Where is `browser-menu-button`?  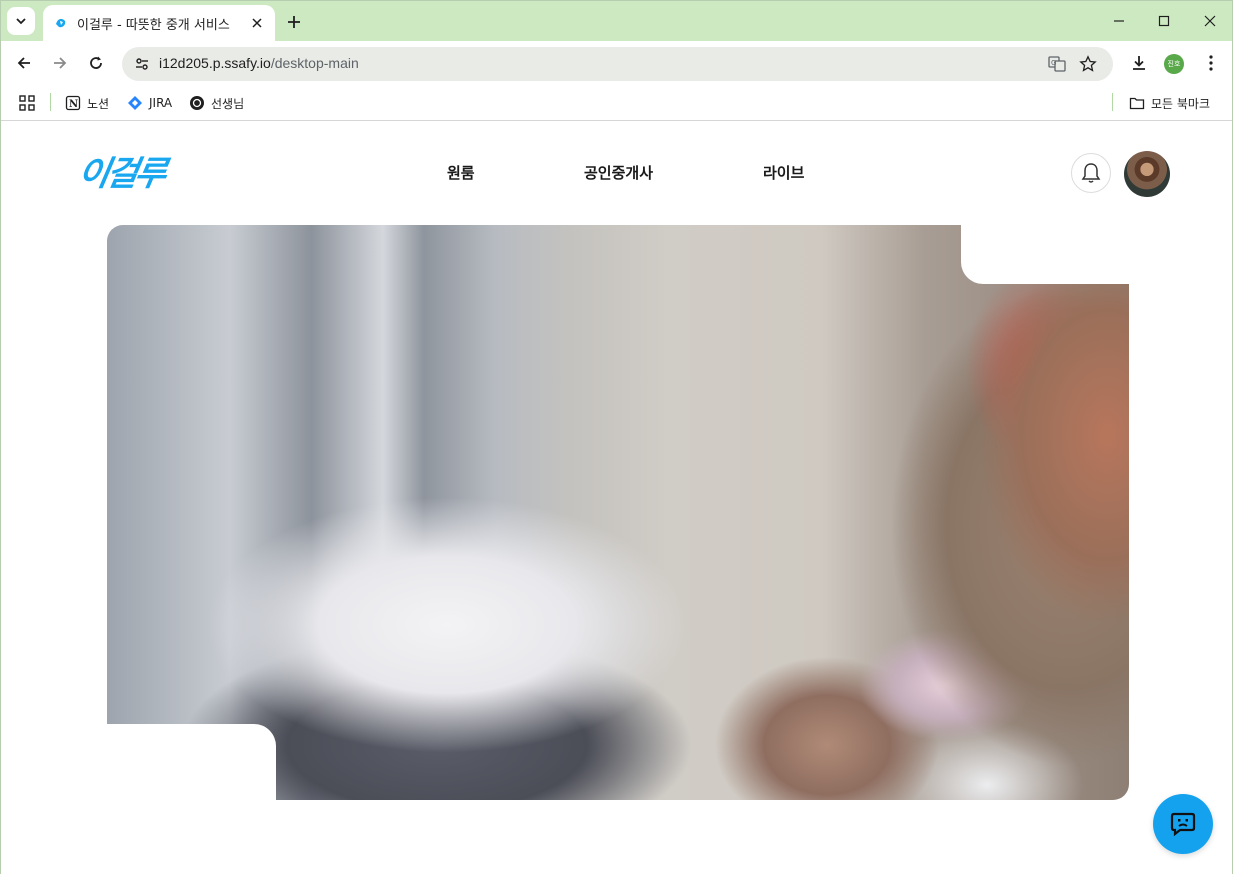 browser-menu-button is located at coordinates (1211, 63).